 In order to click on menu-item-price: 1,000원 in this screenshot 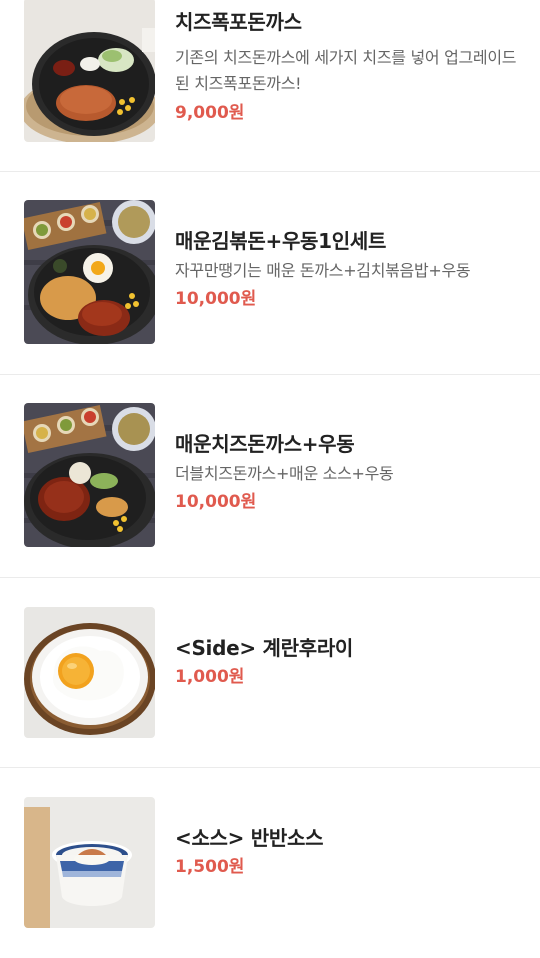, I will do `click(210, 677)`.